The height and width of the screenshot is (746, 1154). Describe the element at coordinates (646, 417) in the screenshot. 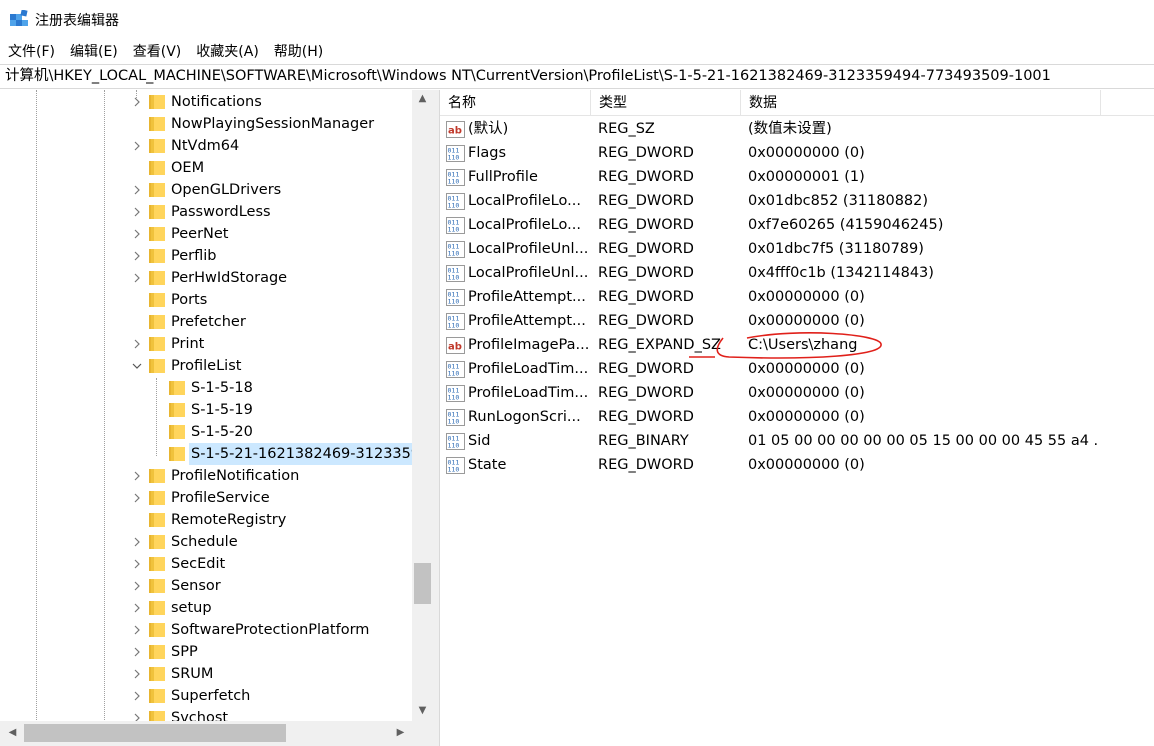

I see `value-type: REG_DWORD` at that location.